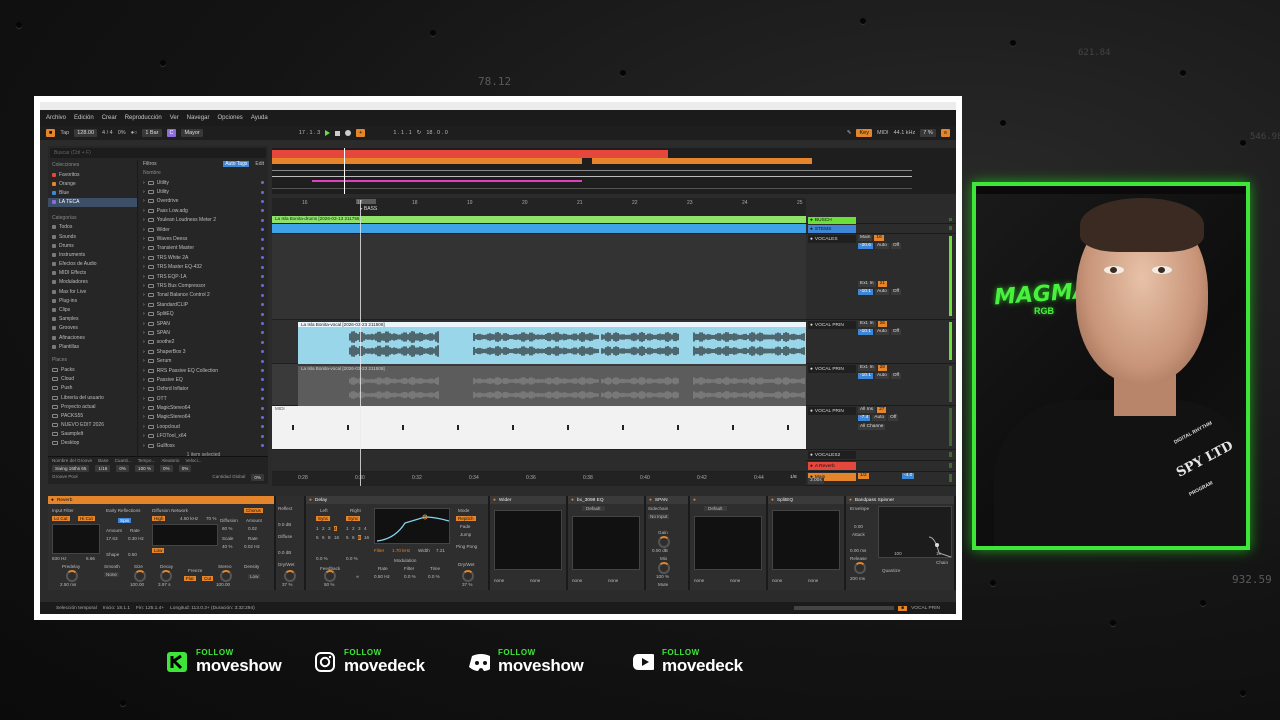 This screenshot has width=1280, height=720. What do you see at coordinates (198, 118) in the screenshot?
I see `menu-navegar: Navegar` at bounding box center [198, 118].